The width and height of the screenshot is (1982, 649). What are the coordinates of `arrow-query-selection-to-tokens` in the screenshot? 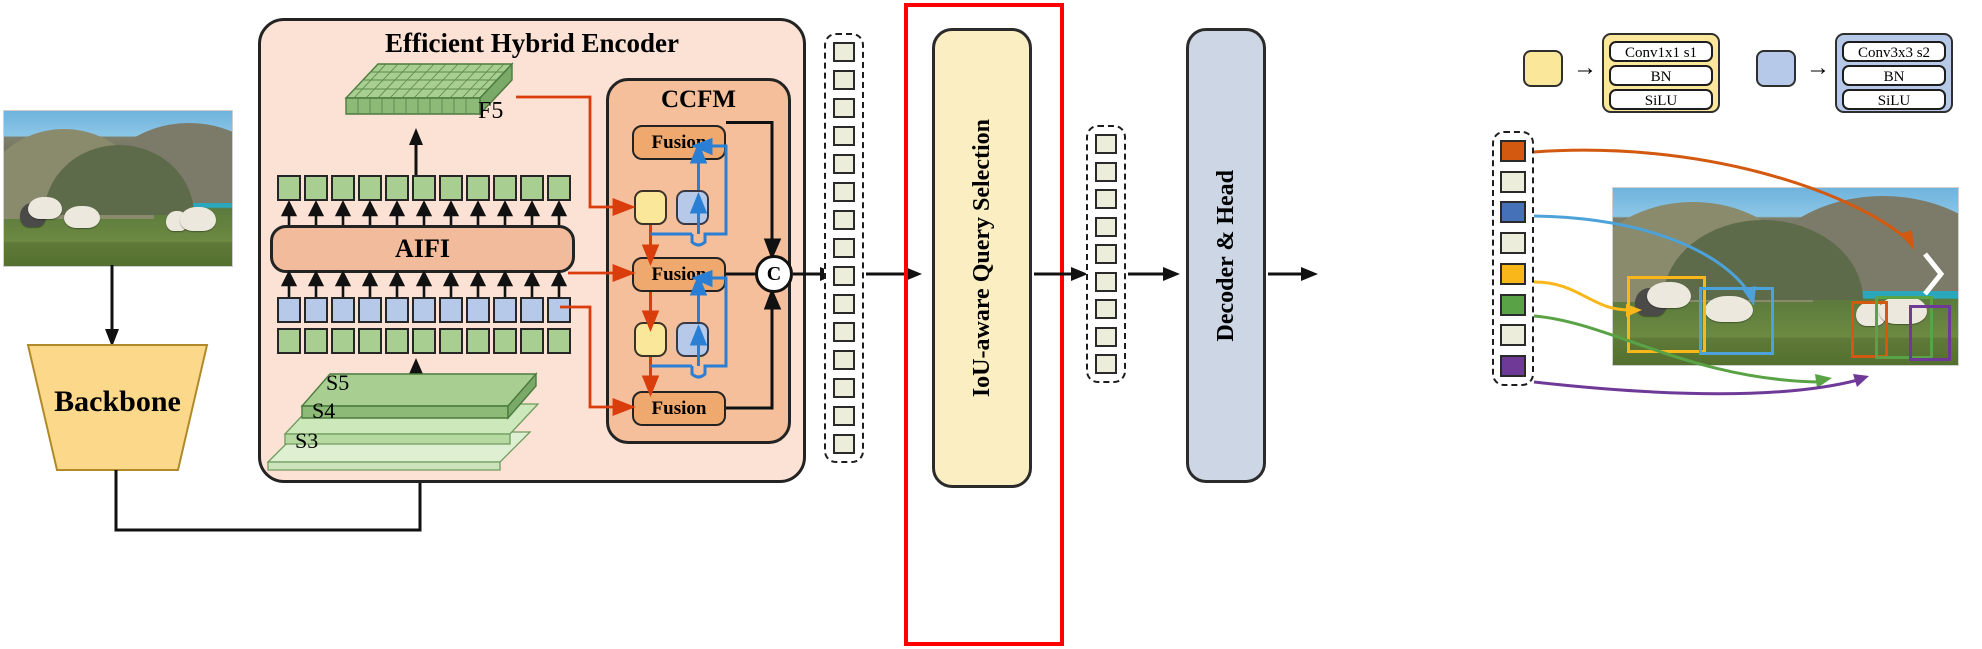 It's located at (1061, 274).